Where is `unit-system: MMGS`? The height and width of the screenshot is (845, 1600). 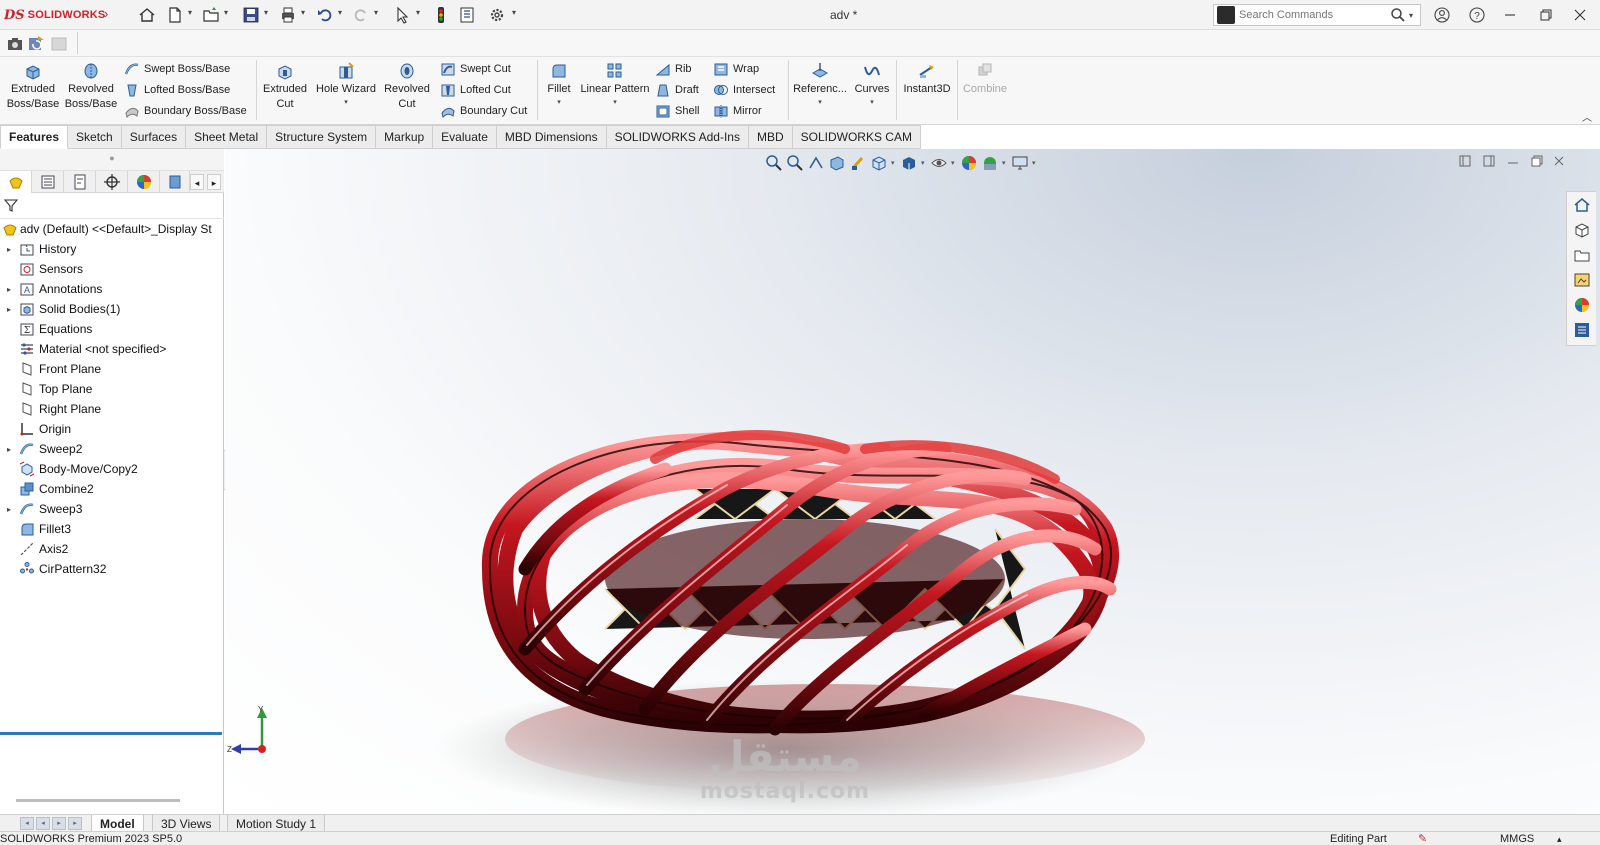 unit-system: MMGS is located at coordinates (1517, 838).